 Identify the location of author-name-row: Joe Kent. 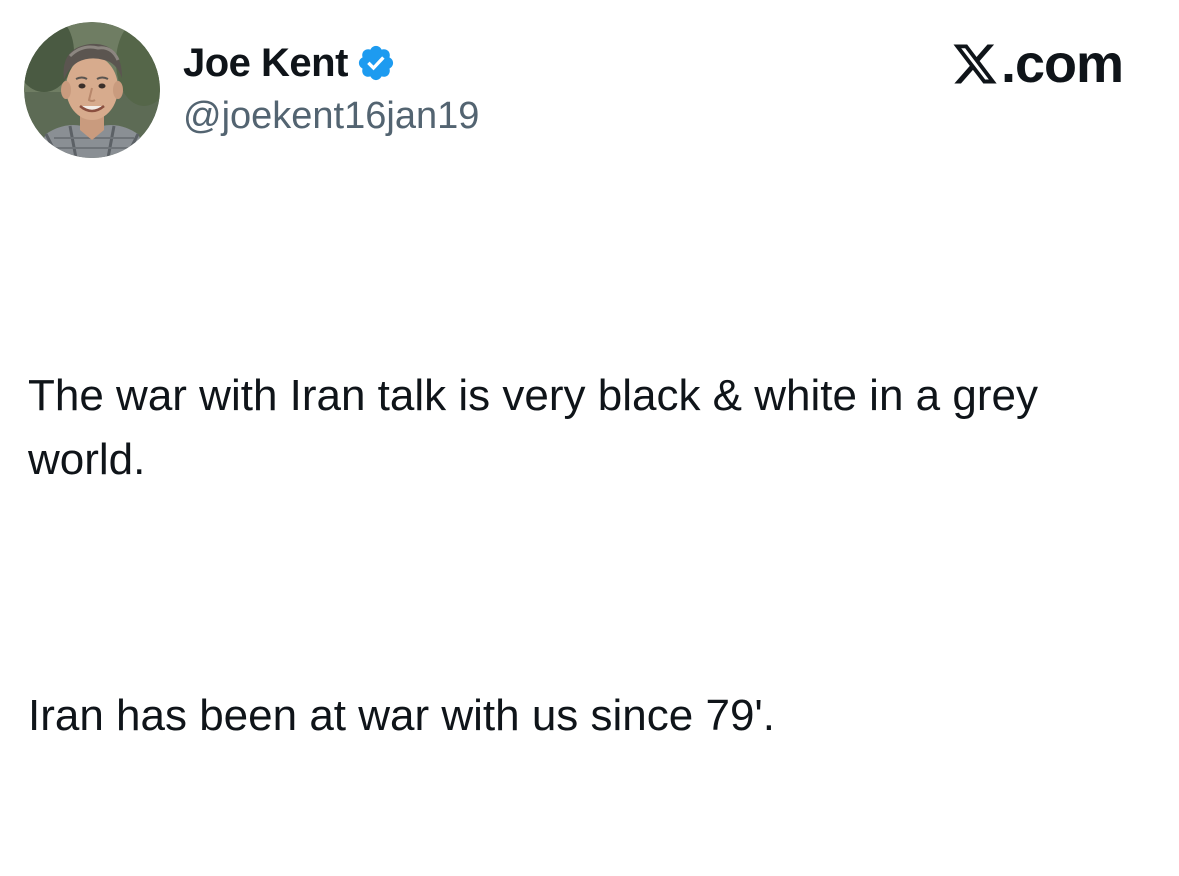
(289, 63).